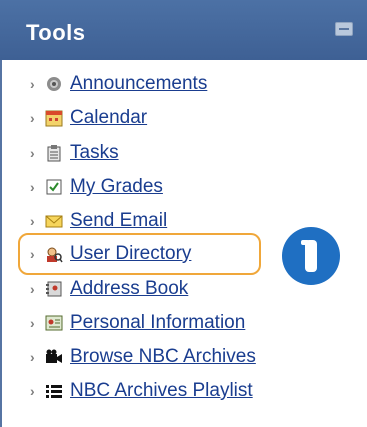 The width and height of the screenshot is (367, 427). I want to click on panel-left-border, so click(1, 243).